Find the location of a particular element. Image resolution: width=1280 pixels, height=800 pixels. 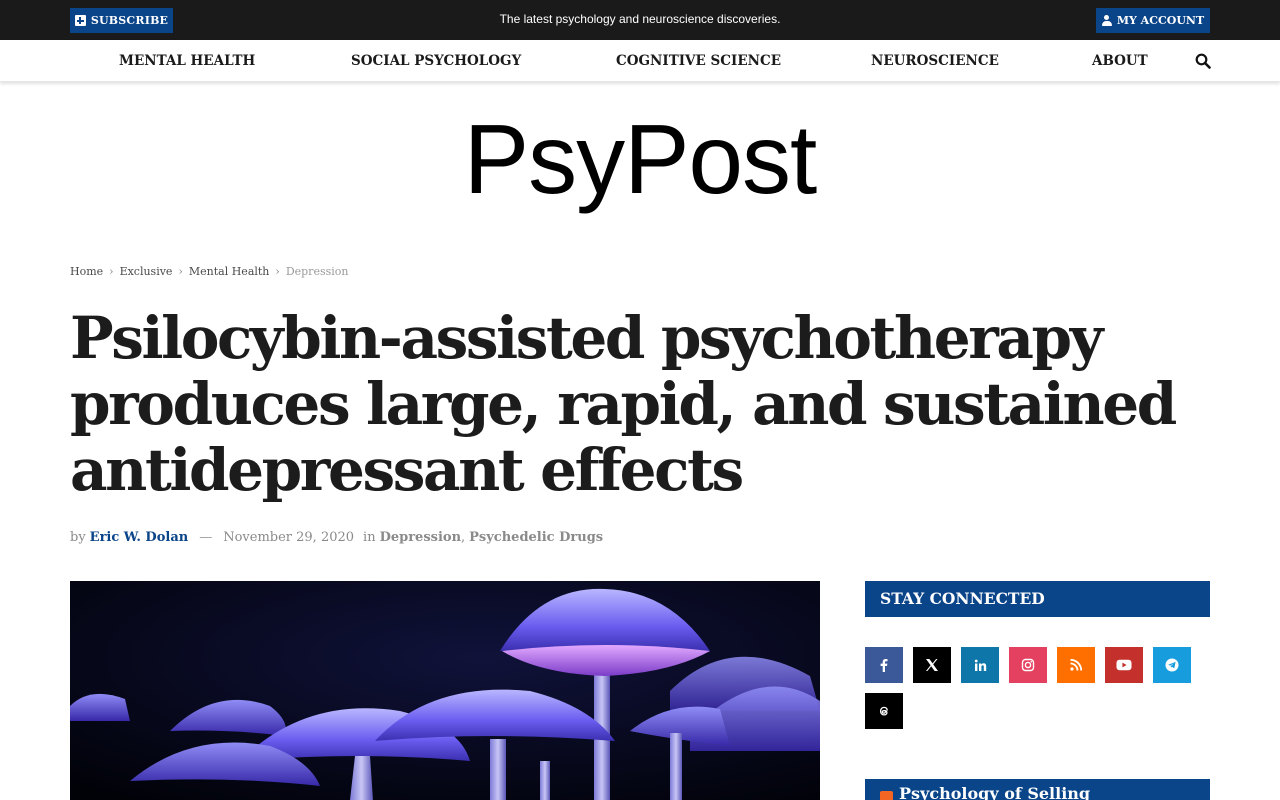

youtube-button is located at coordinates (1124, 665).